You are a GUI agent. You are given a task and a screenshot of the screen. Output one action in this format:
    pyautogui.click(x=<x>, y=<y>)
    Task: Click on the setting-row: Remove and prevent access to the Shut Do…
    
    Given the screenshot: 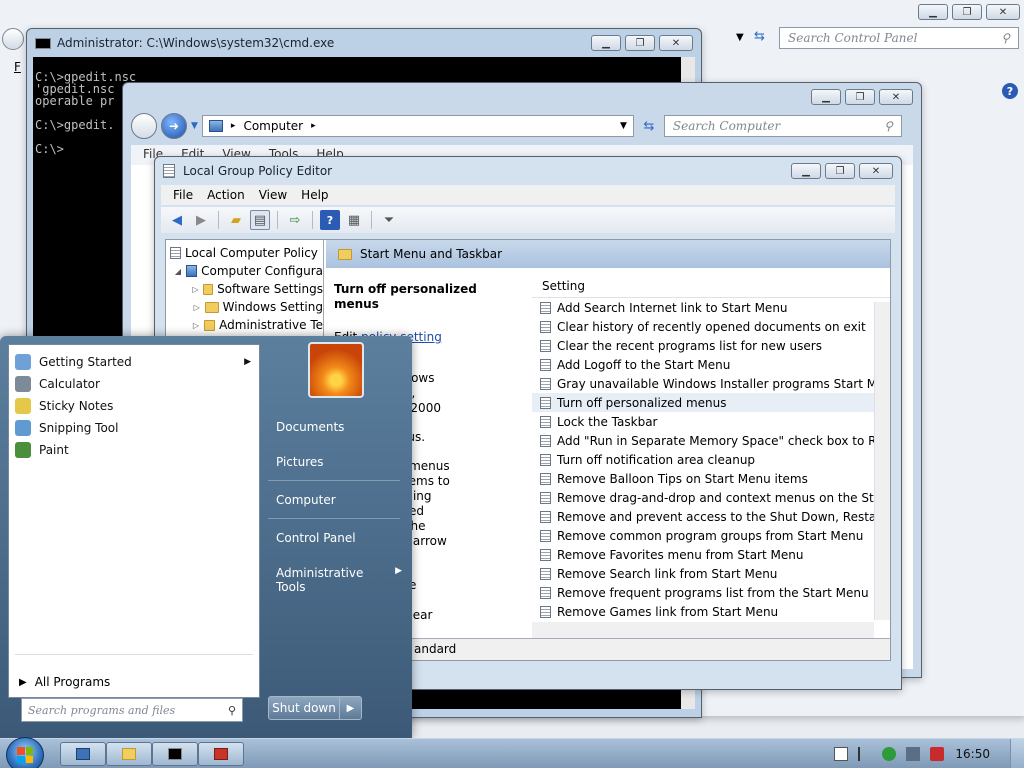 What is the action you would take?
    pyautogui.click(x=711, y=516)
    